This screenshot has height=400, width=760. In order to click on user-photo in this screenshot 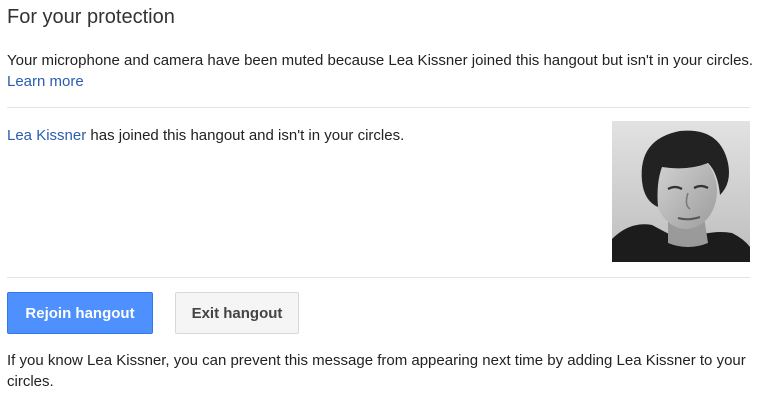, I will do `click(681, 191)`.